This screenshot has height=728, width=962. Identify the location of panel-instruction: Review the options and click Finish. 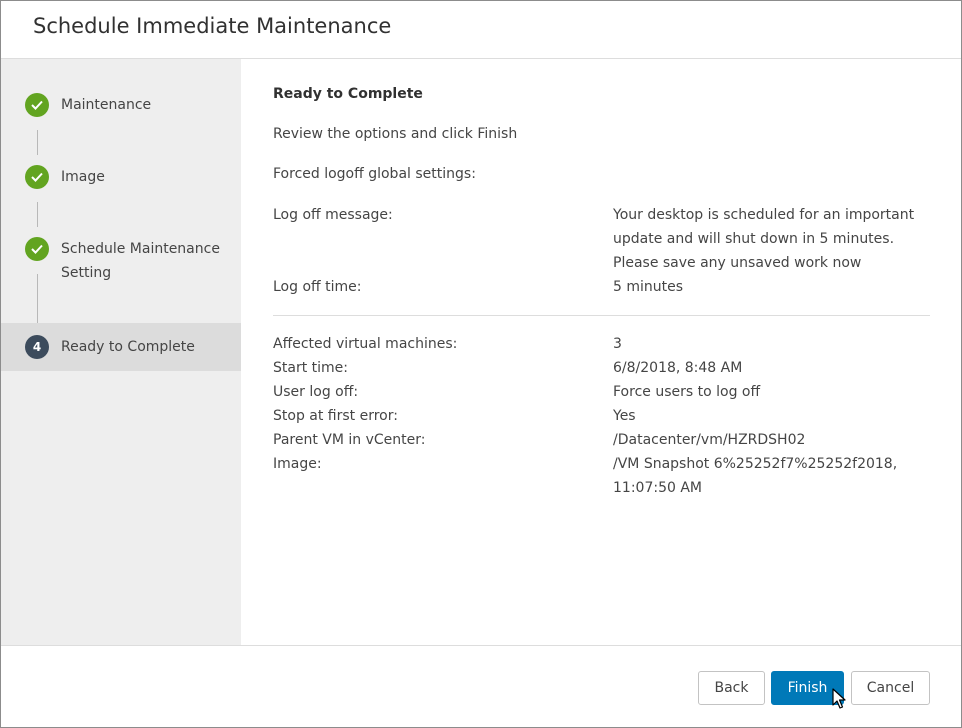
(395, 134).